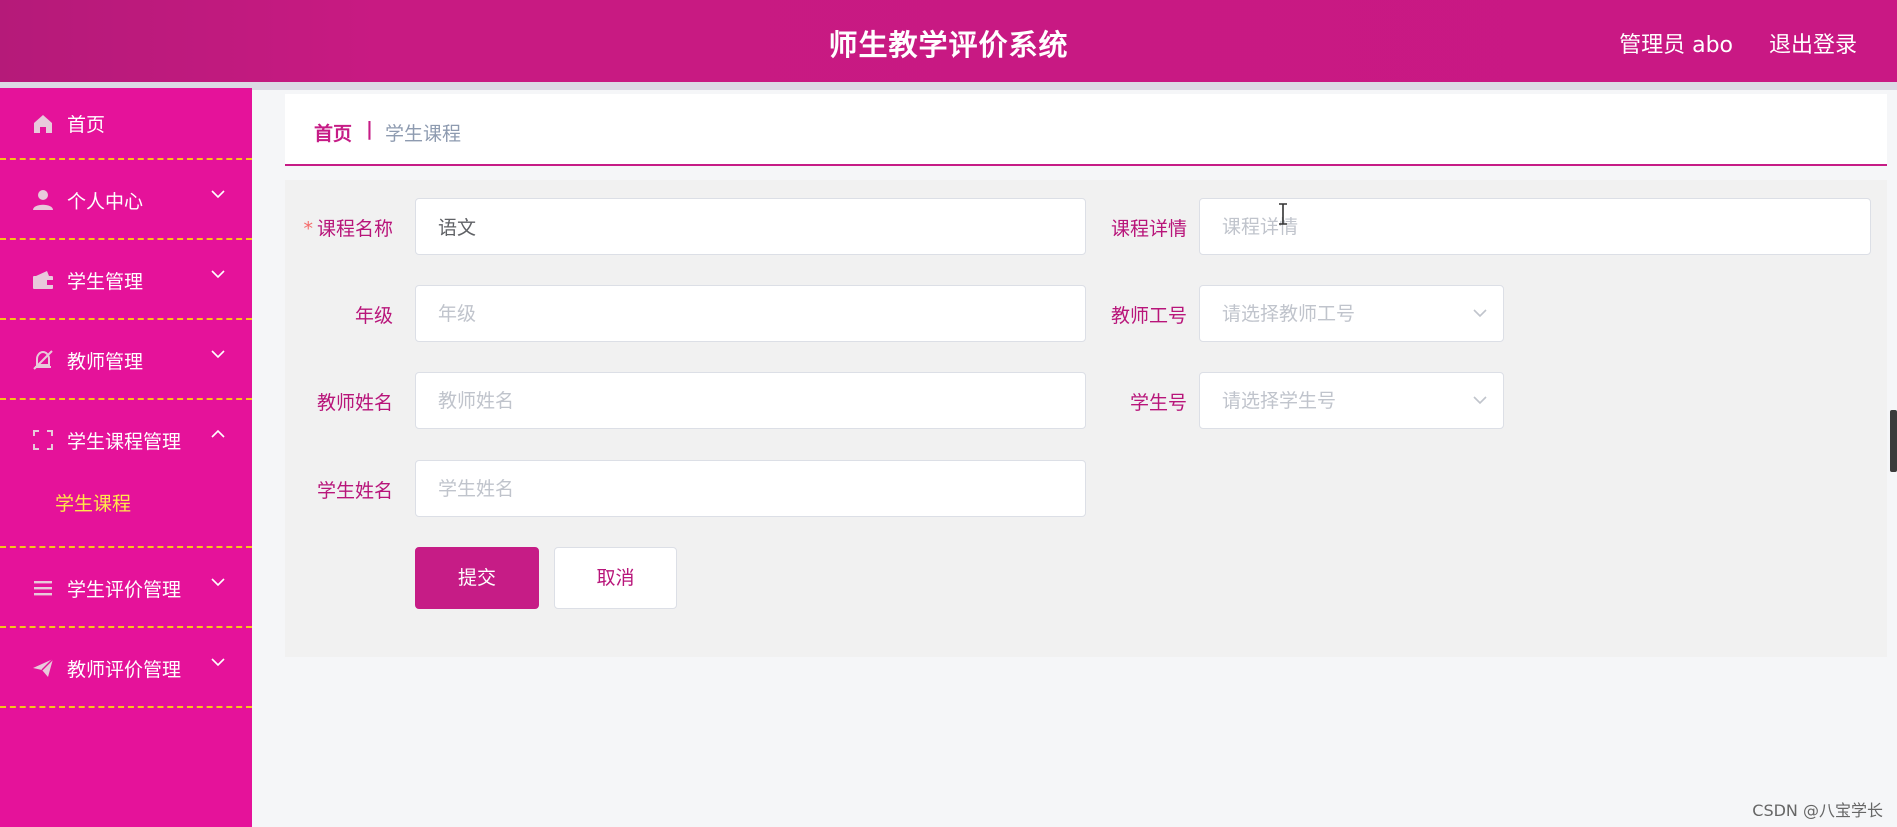  Describe the element at coordinates (1817, 810) in the screenshot. I see `watermark: CSDN @八宝学长` at that location.